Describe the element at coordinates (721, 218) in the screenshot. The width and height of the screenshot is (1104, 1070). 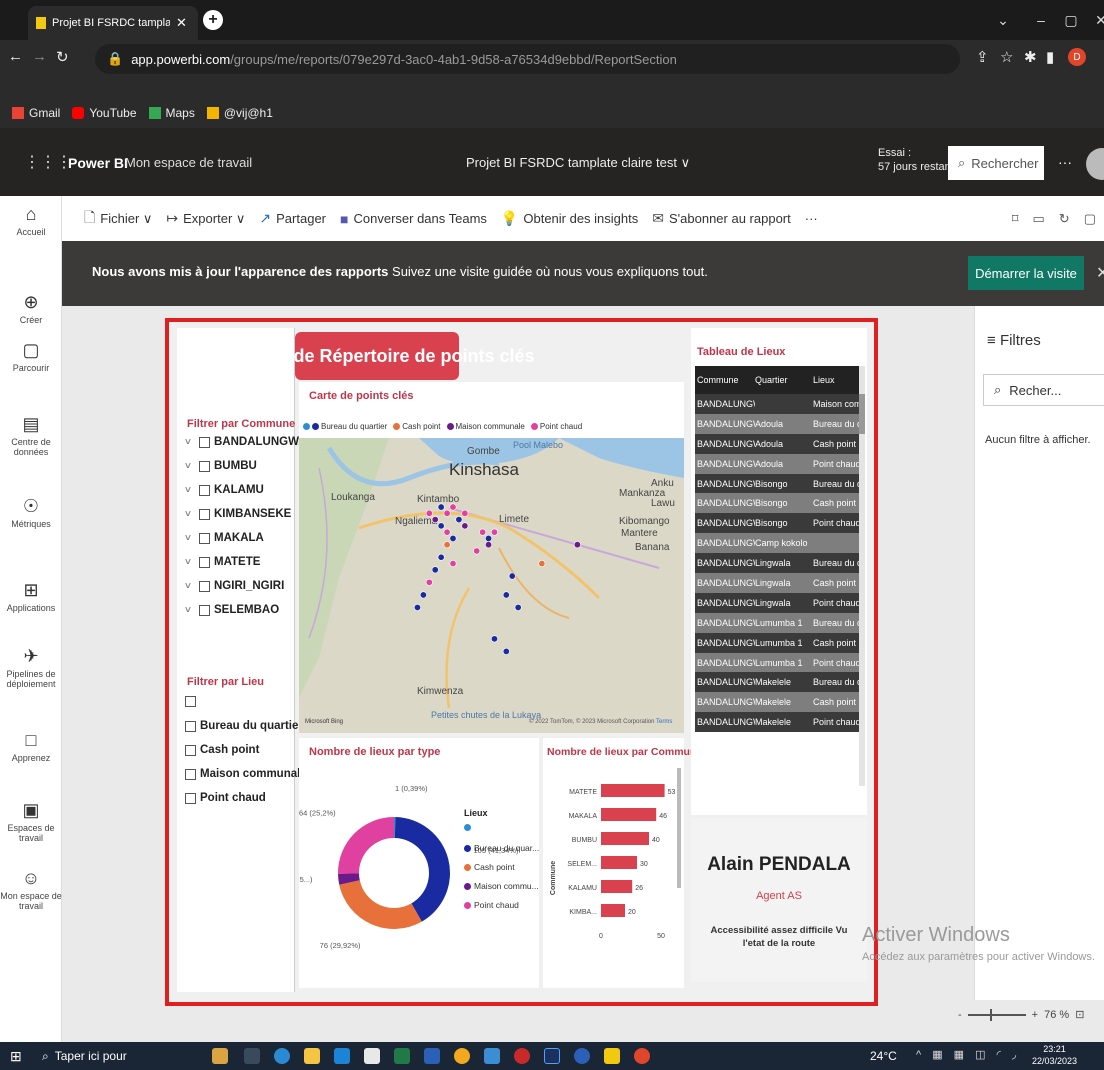
I see `subscribe-button: ✉ S'abonner au rapport` at that location.